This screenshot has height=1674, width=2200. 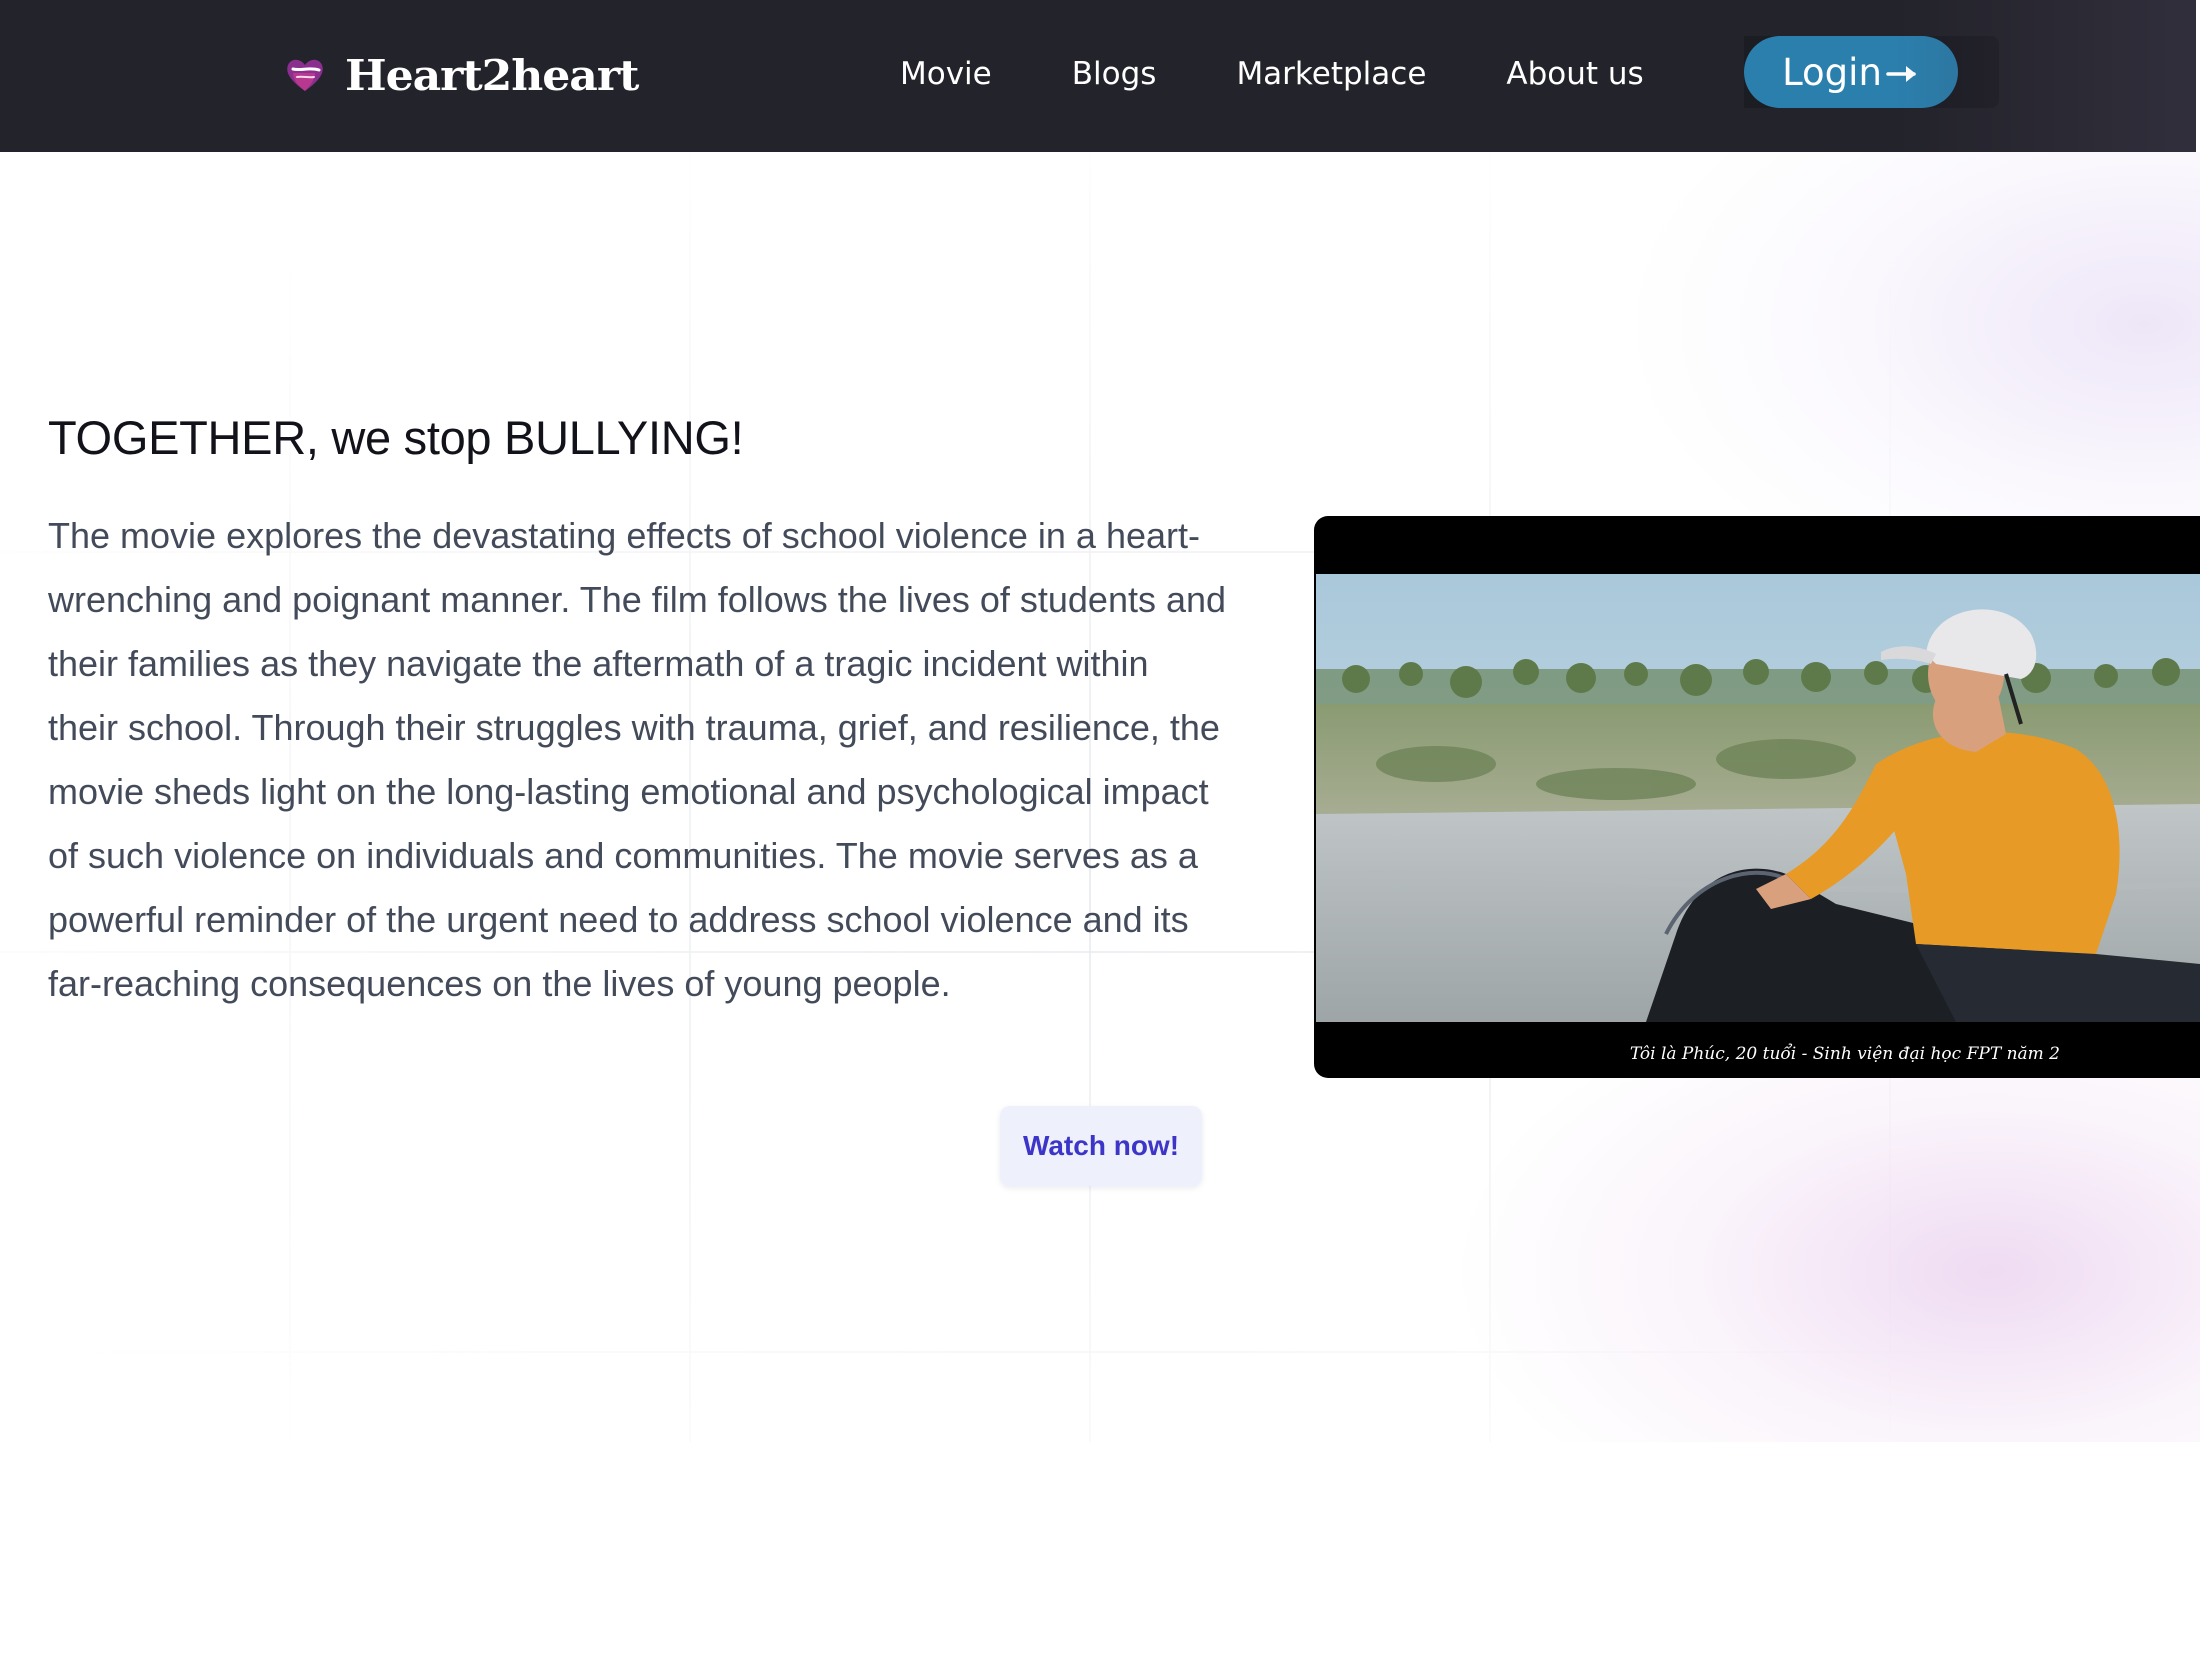 I want to click on arrow-right-icon, so click(x=1903, y=72).